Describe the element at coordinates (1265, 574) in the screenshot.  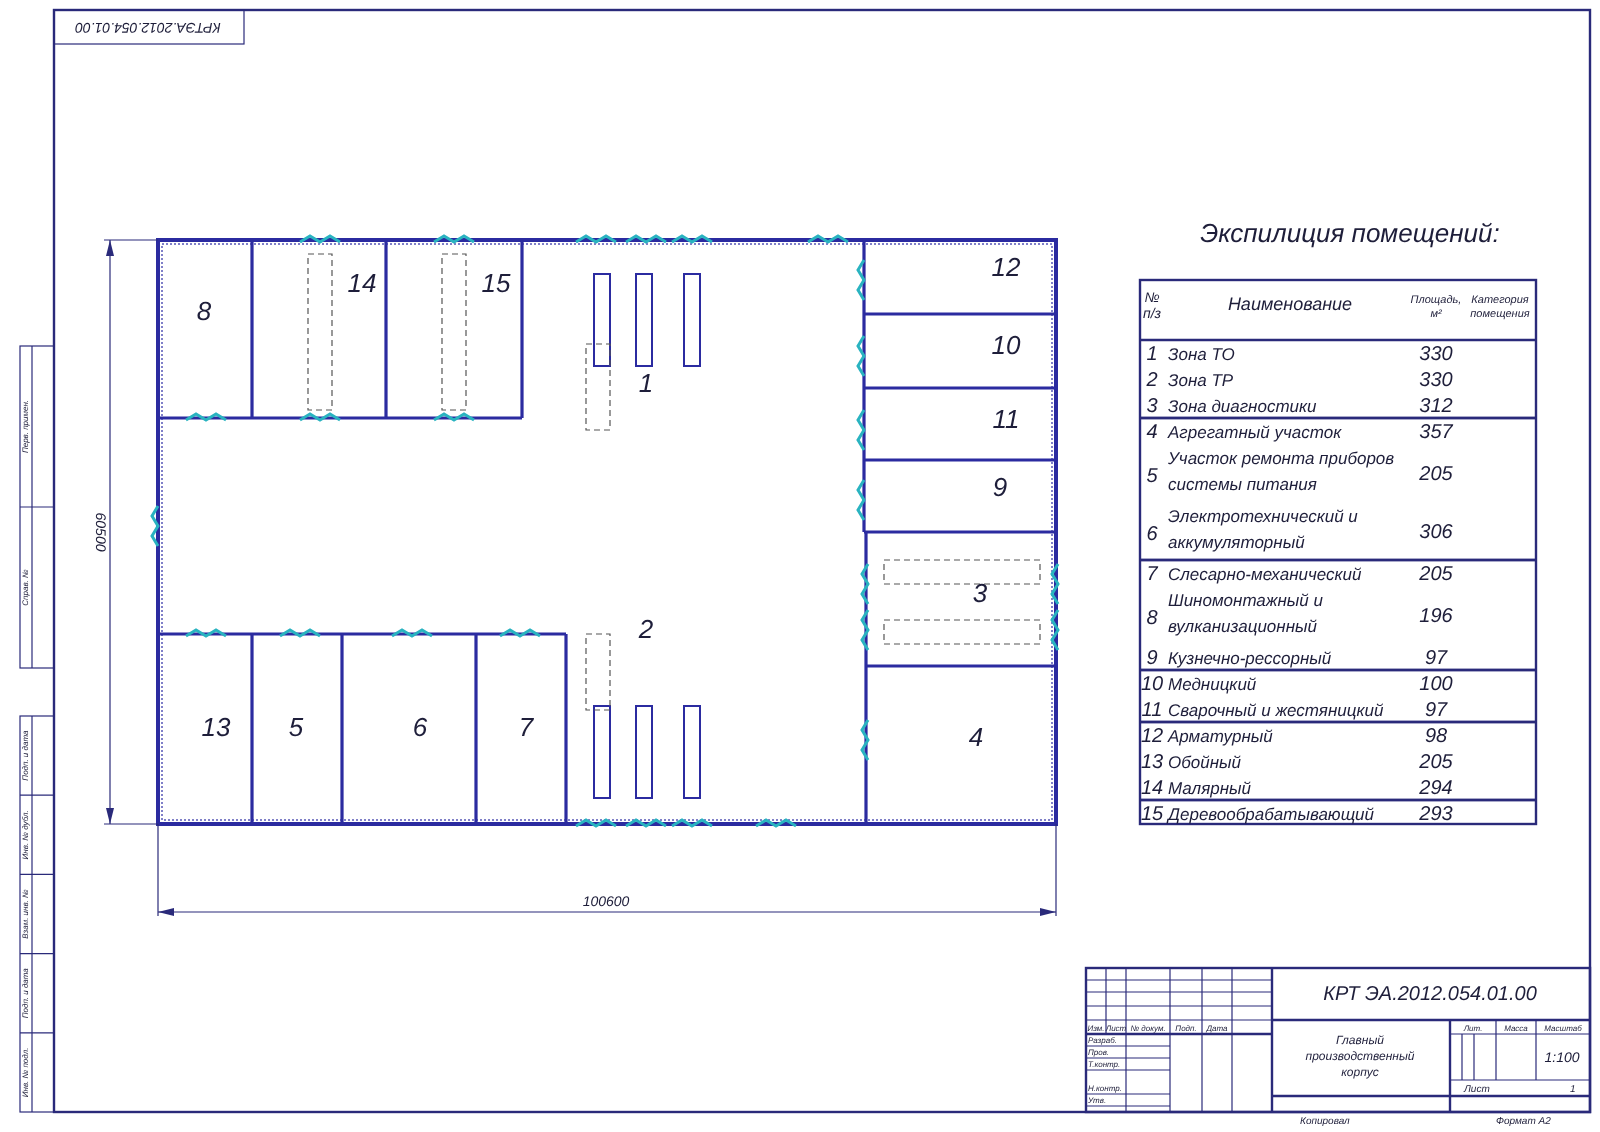
I see `room-name: Слесарно-механический` at that location.